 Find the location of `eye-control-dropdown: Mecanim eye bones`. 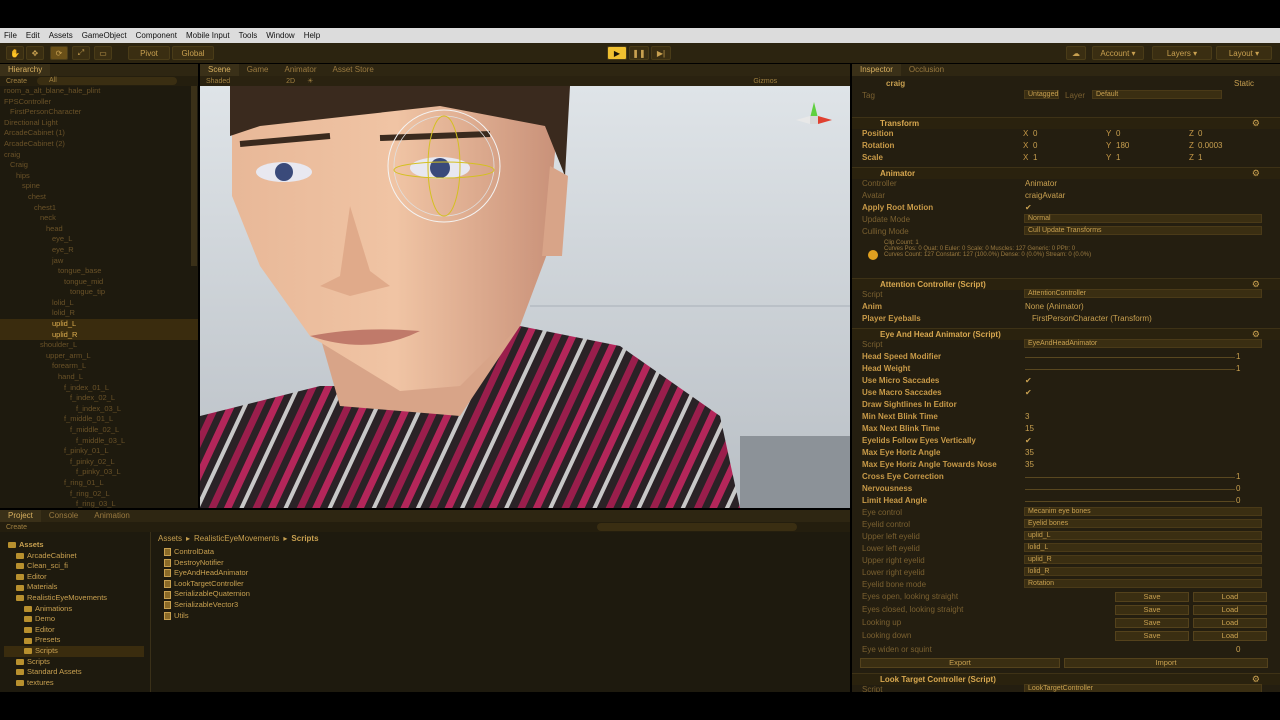

eye-control-dropdown: Mecanim eye bones is located at coordinates (1143, 511).